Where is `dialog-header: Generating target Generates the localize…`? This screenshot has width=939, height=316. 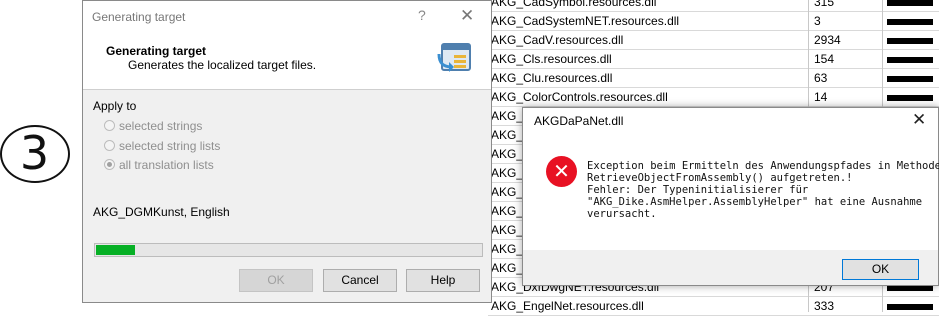
dialog-header: Generating target Generates the localize… is located at coordinates (287, 61).